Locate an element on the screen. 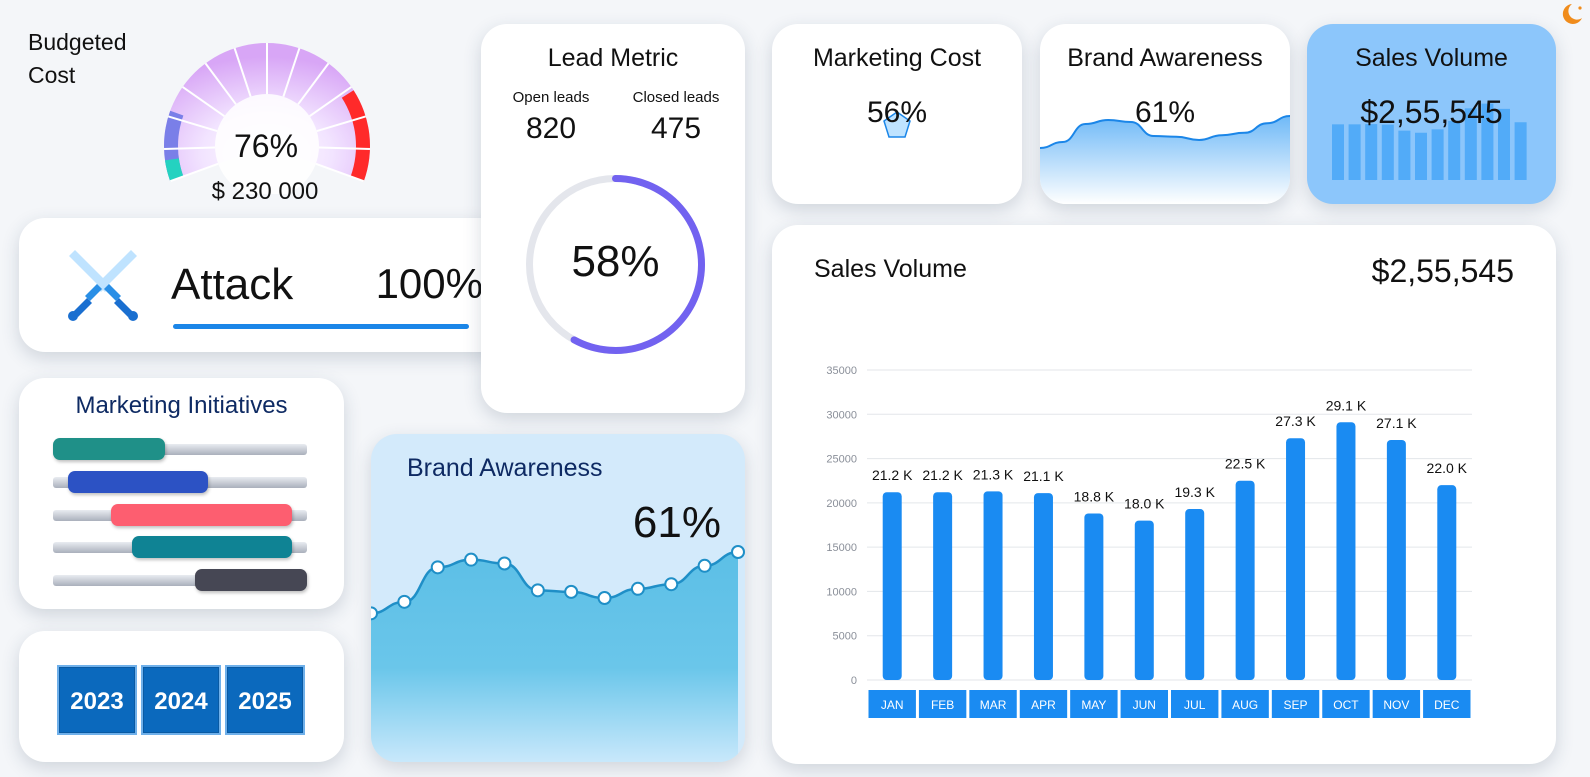  brand-awareness-kpi-title: Brand Awareness is located at coordinates (1165, 58).